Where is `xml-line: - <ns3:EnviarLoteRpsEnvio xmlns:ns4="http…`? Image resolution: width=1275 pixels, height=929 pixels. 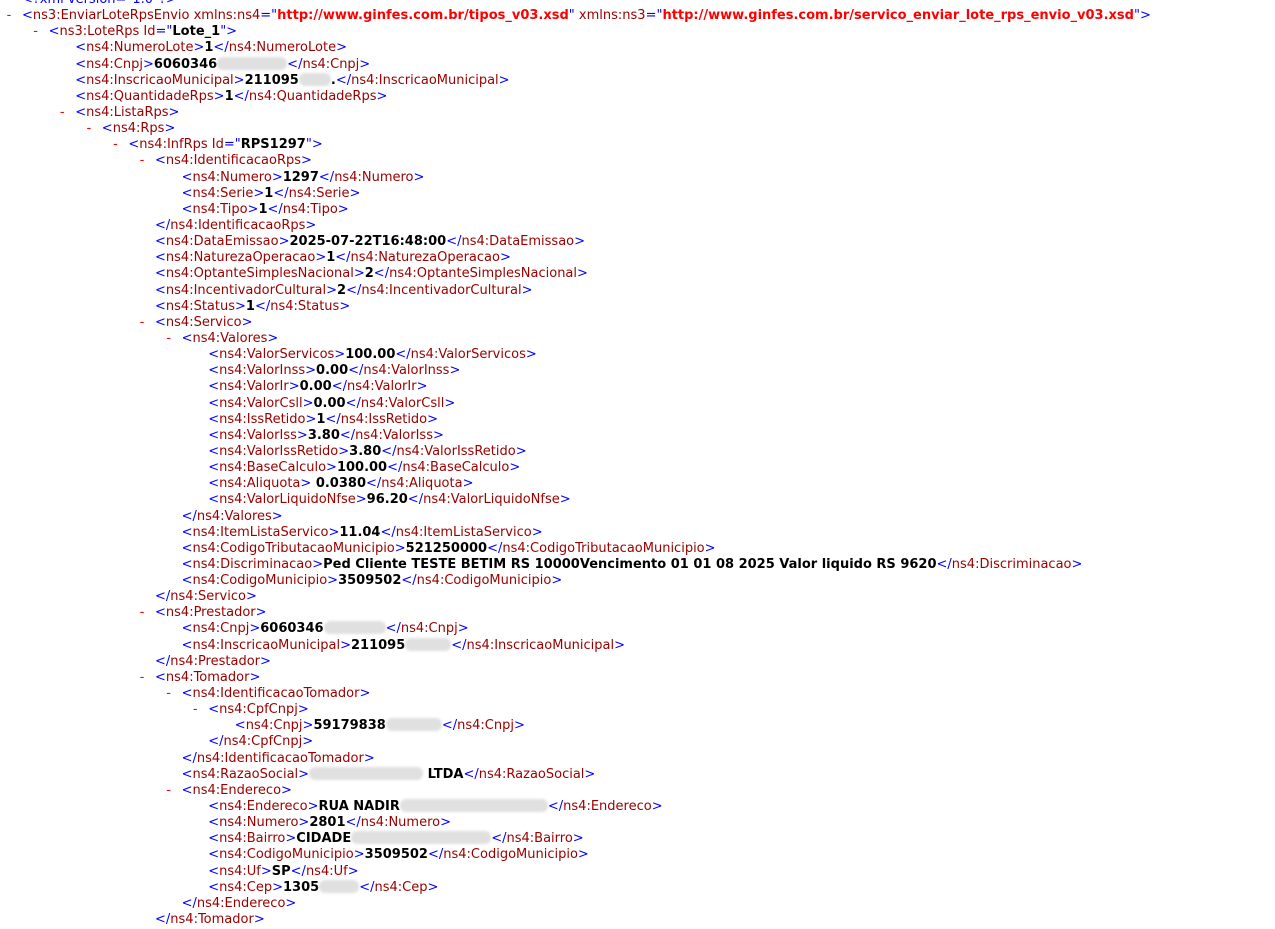
xml-line: - <ns3:EnviarLoteRpsEnvio xmlns:ns4="http… is located at coordinates (637, 16).